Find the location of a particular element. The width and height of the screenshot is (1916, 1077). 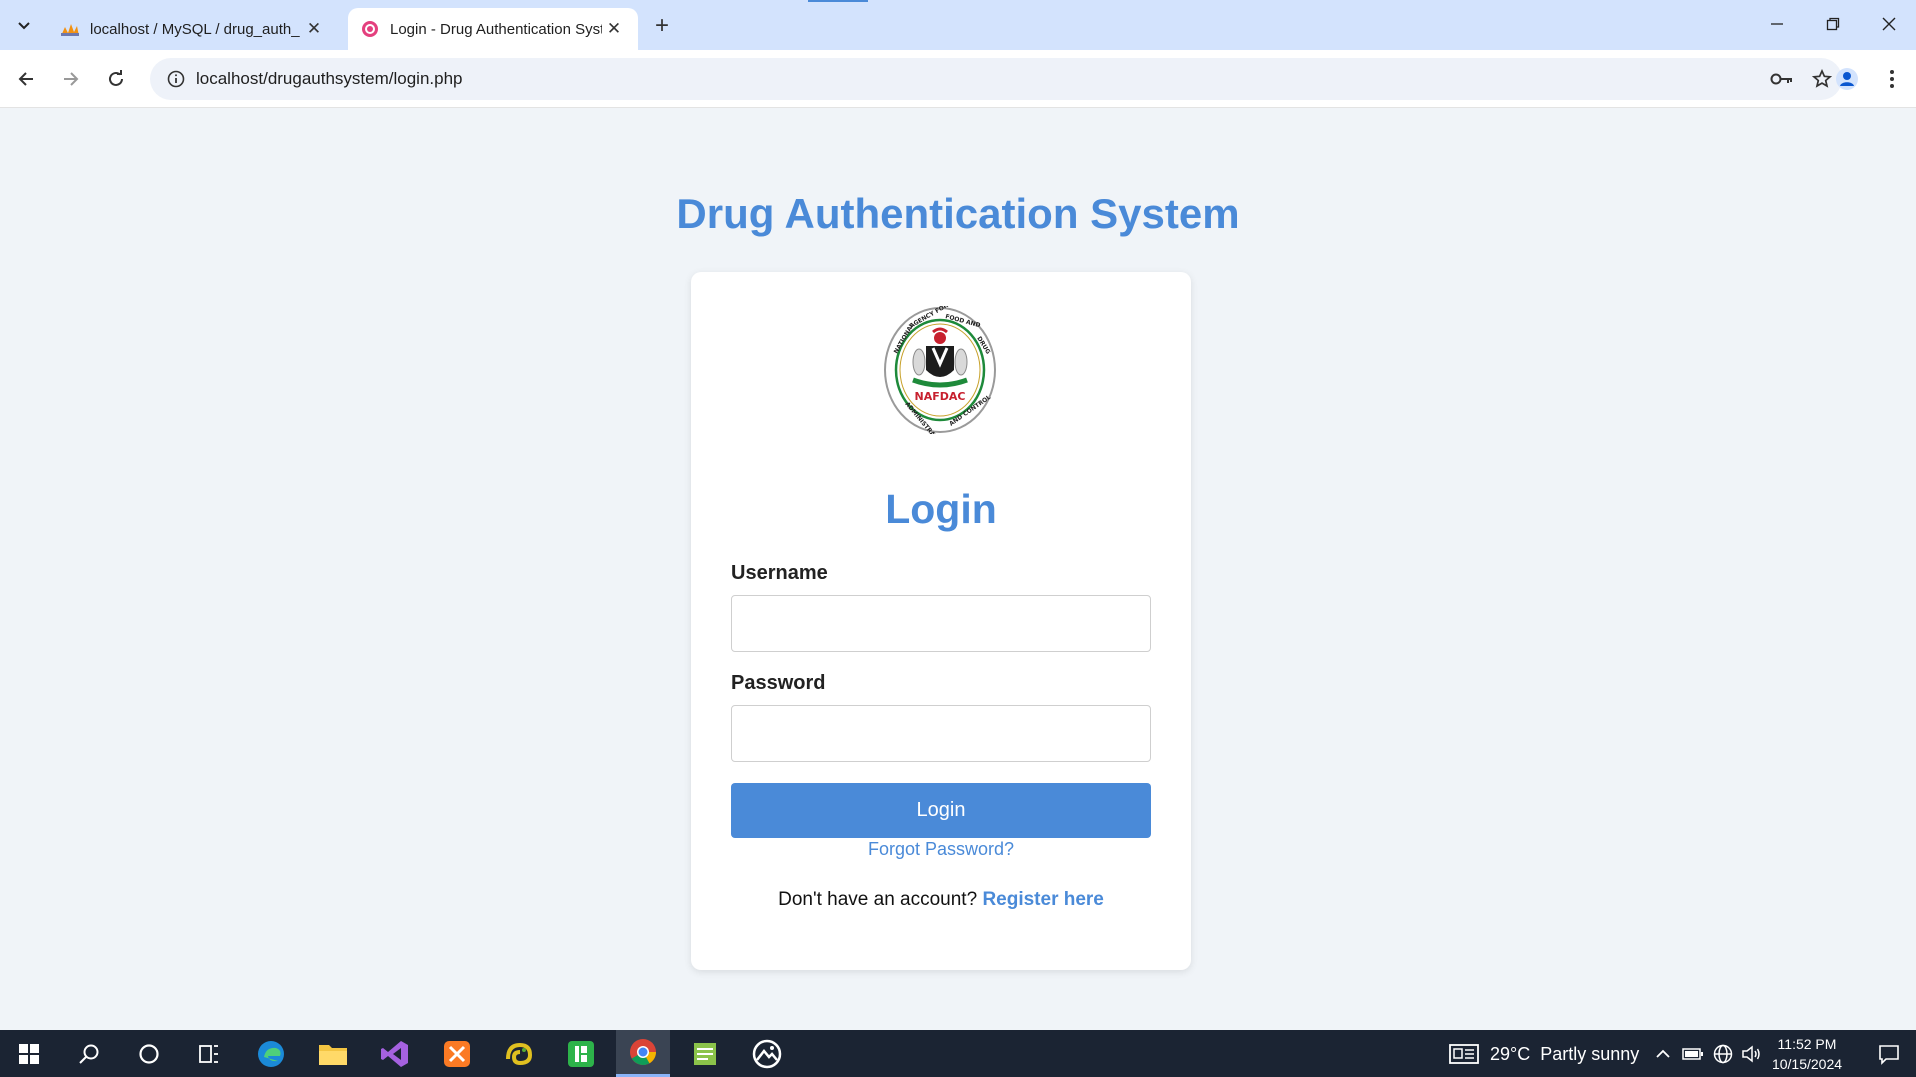

minimize-button is located at coordinates (1777, 24).